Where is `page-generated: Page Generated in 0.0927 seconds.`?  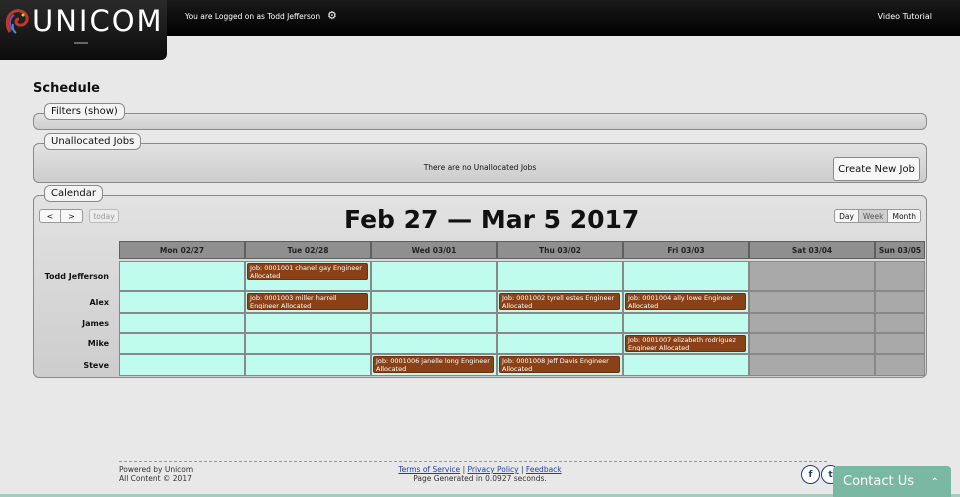 page-generated: Page Generated in 0.0927 seconds. is located at coordinates (480, 478).